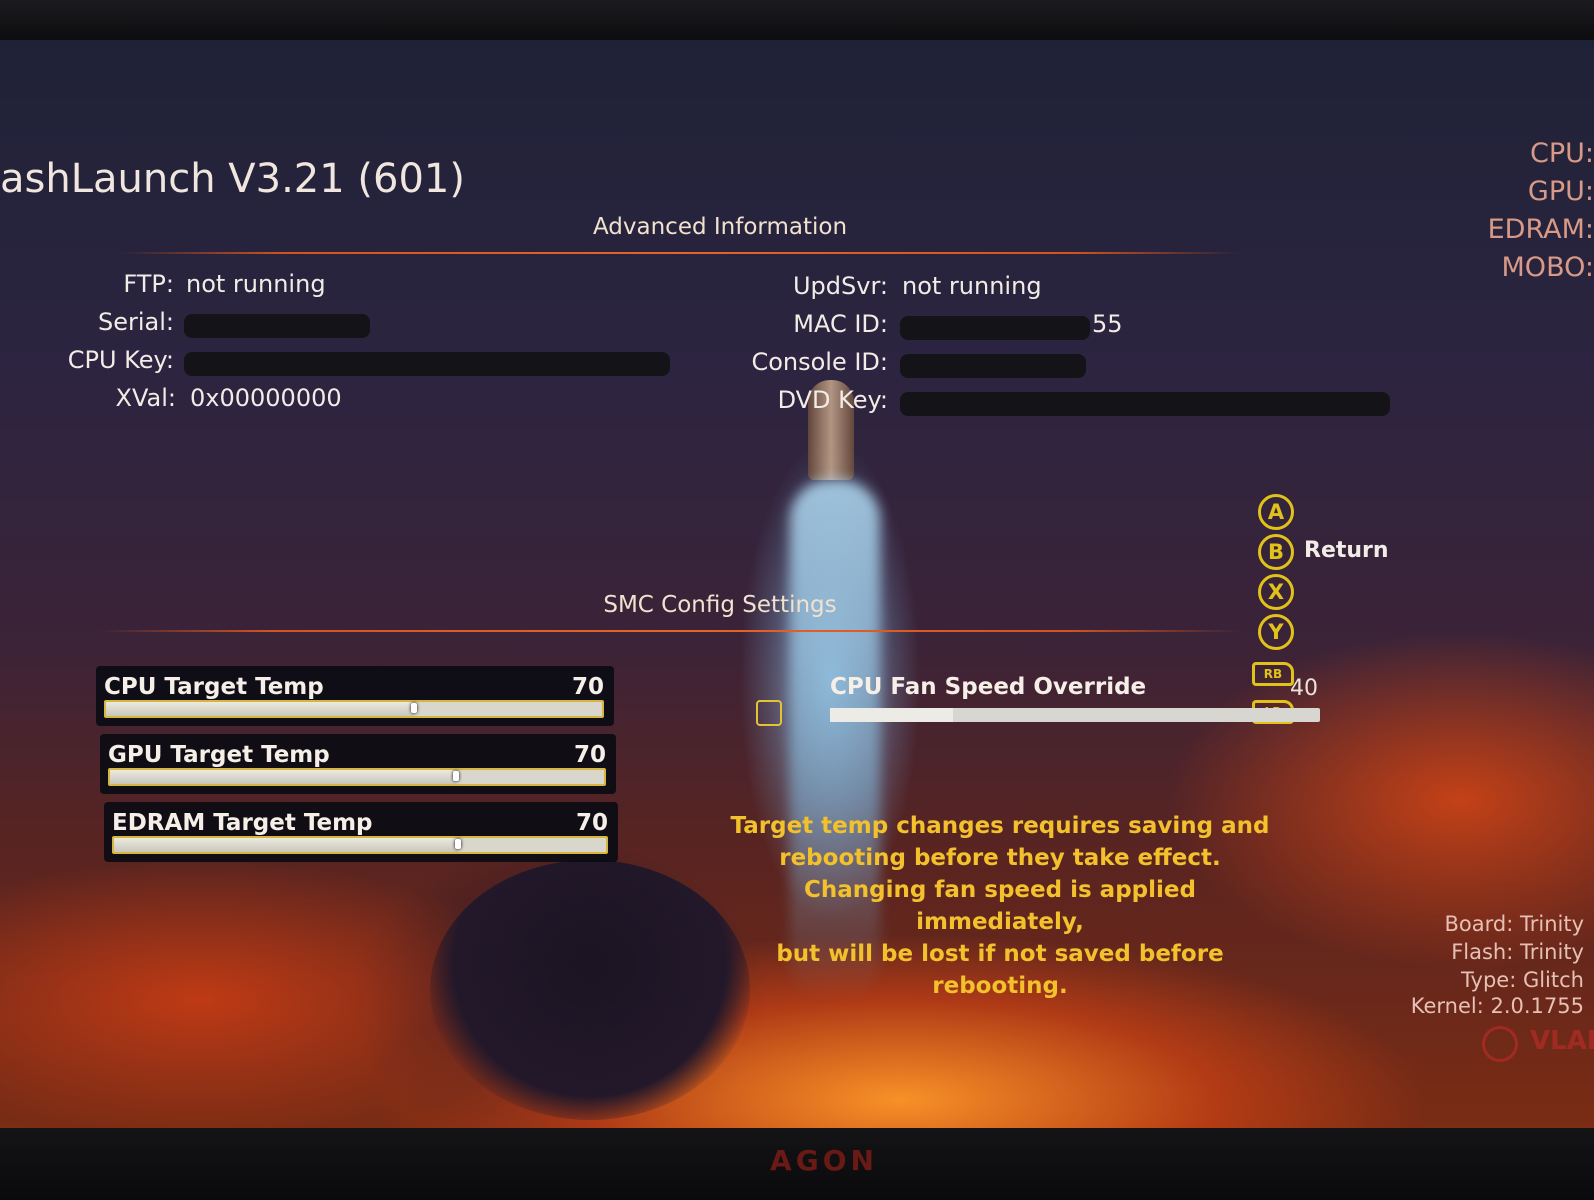 The height and width of the screenshot is (1200, 1594). I want to click on b-button-icon: B, so click(1276, 552).